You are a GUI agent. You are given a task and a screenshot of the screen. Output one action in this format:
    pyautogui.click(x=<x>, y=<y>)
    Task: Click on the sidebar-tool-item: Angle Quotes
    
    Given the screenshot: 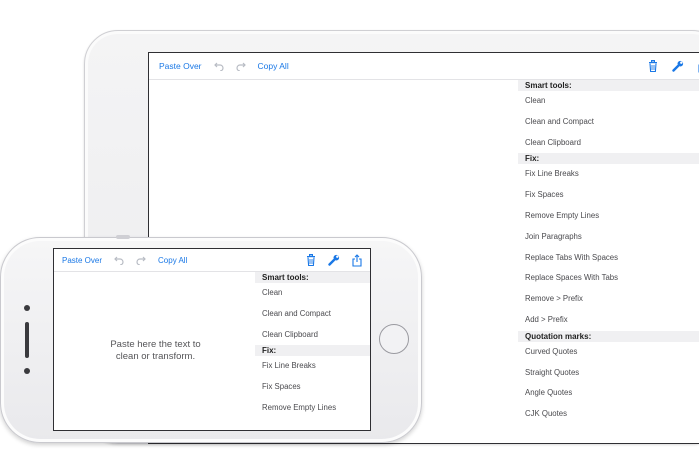 What is the action you would take?
    pyautogui.click(x=608, y=393)
    